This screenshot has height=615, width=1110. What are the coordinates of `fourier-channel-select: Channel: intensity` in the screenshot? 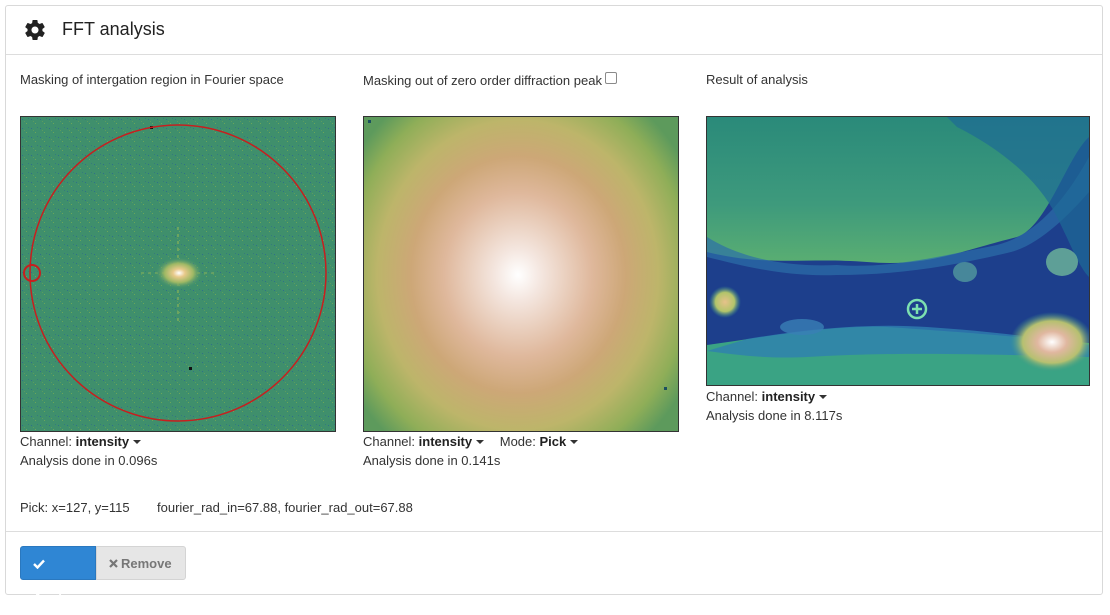 It's located at (81, 441).